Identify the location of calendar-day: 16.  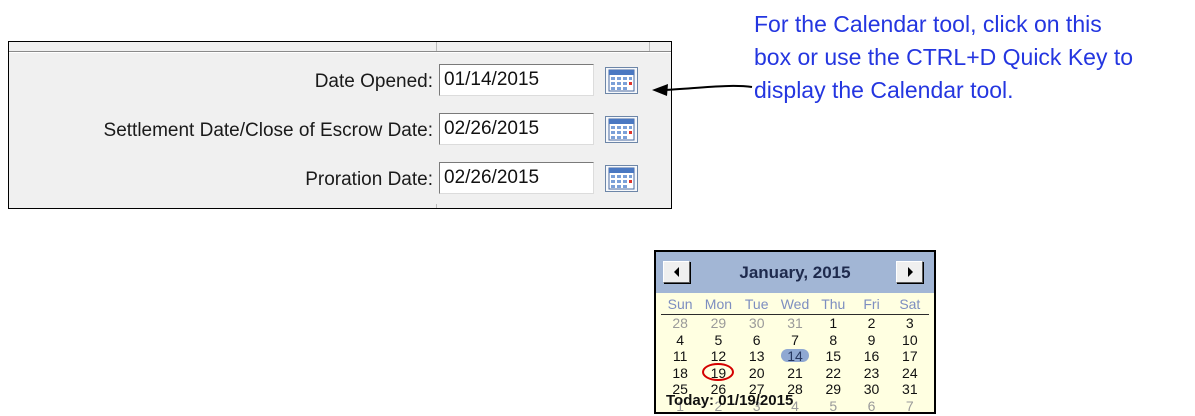
(871, 356).